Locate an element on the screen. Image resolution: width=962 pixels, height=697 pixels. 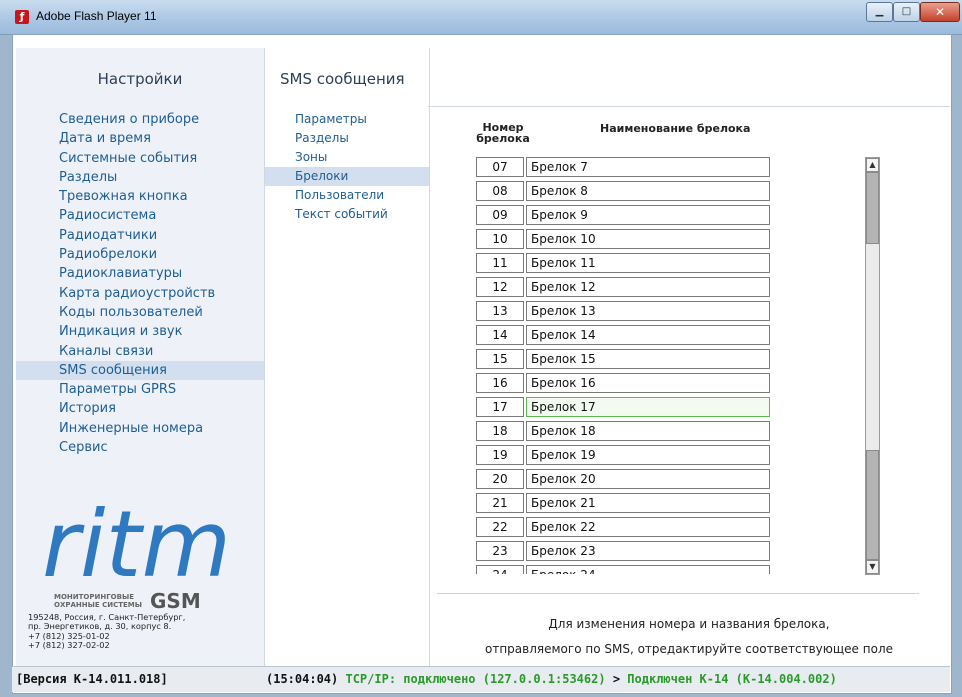
close-button: ✕ is located at coordinates (940, 12).